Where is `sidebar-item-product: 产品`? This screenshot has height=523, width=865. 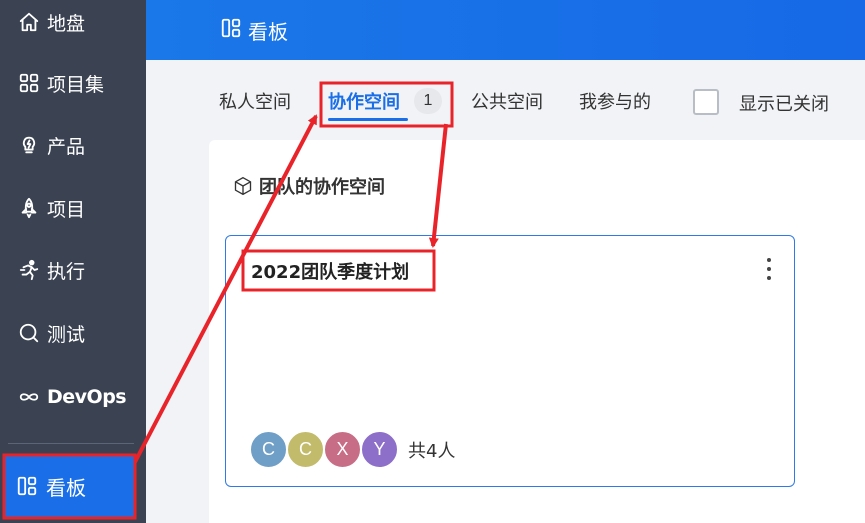 sidebar-item-product: 产品 is located at coordinates (73, 145).